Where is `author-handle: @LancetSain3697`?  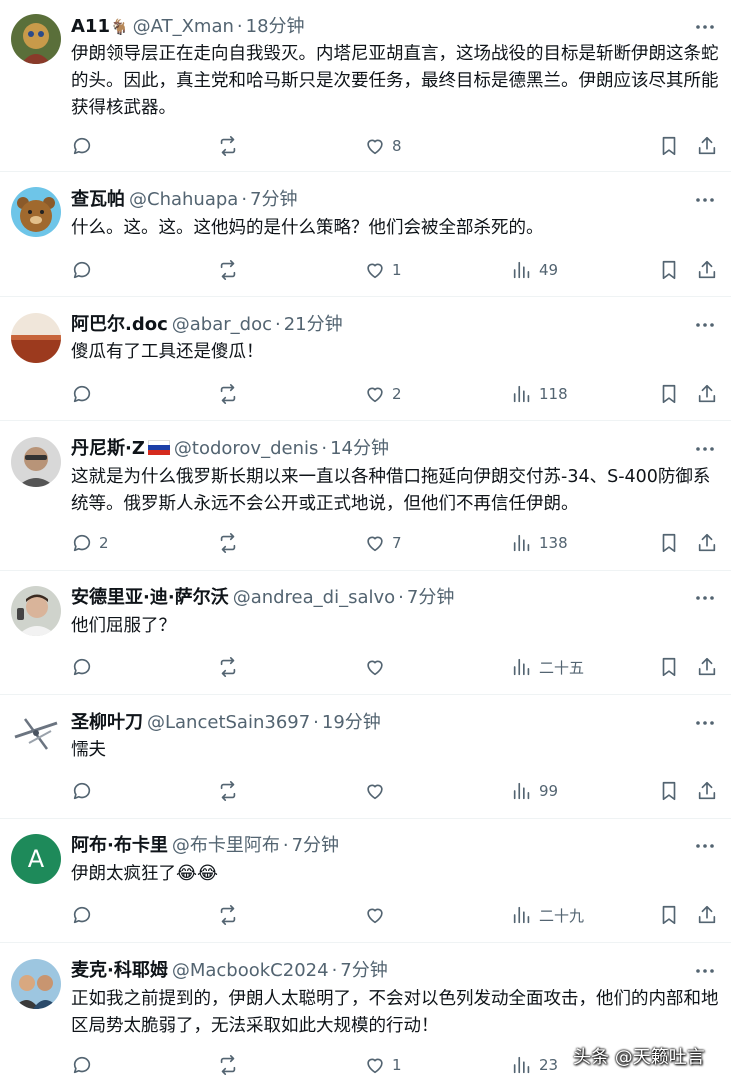
author-handle: @LancetSain3697 is located at coordinates (228, 722).